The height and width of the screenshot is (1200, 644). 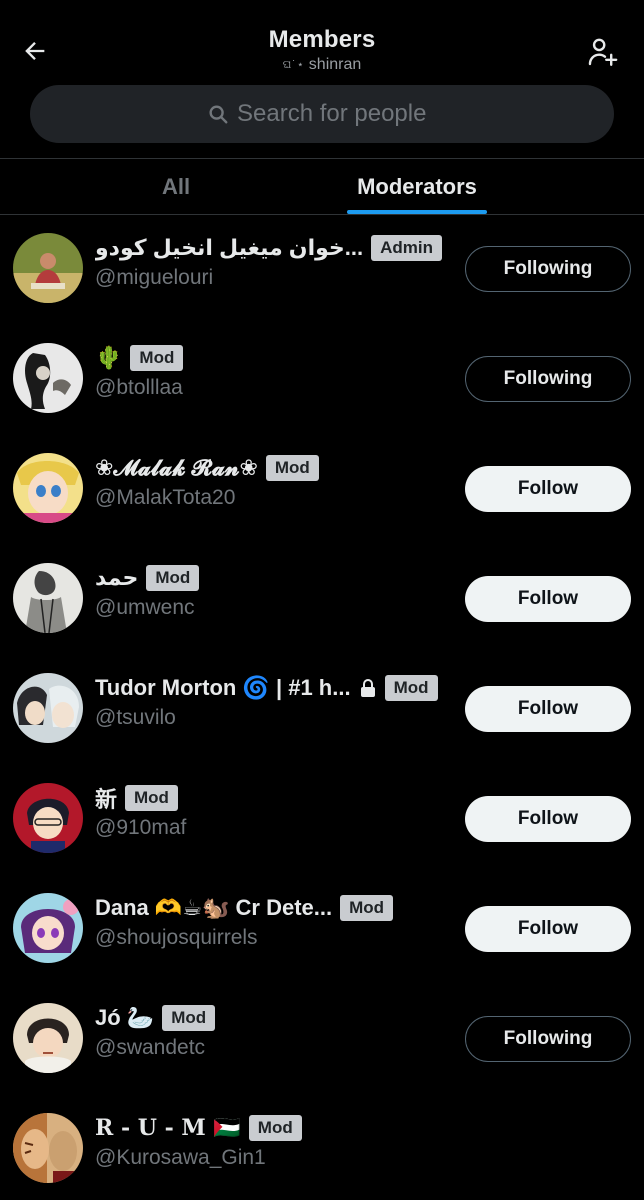 I want to click on member-name: 🌵, so click(x=109, y=357).